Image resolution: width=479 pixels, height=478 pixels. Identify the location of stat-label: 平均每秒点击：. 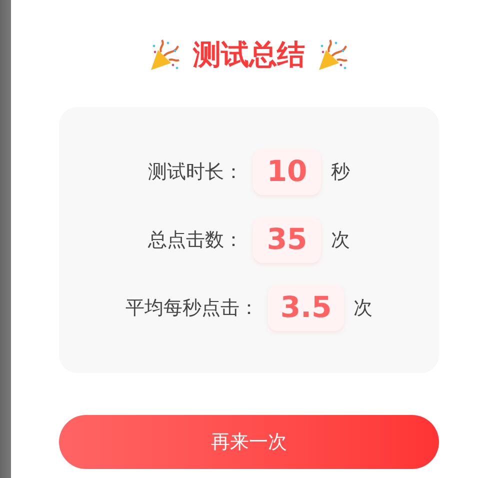
(191, 308).